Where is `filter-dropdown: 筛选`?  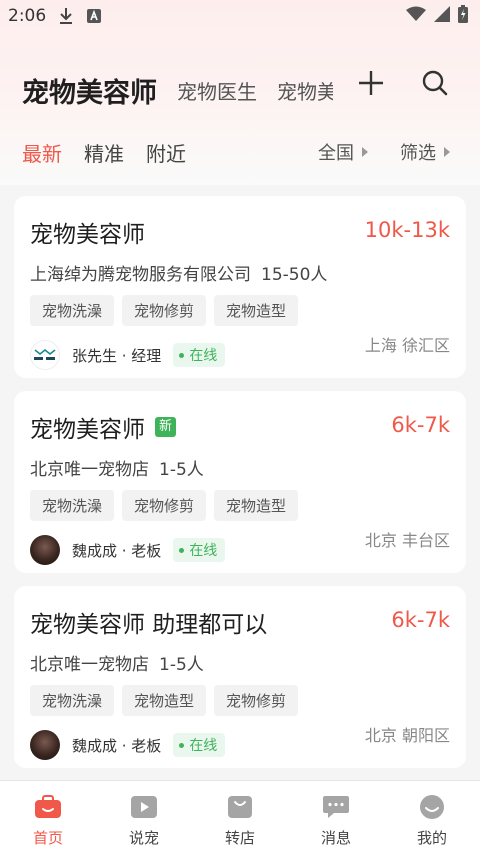
filter-dropdown: 筛选 is located at coordinates (425, 152).